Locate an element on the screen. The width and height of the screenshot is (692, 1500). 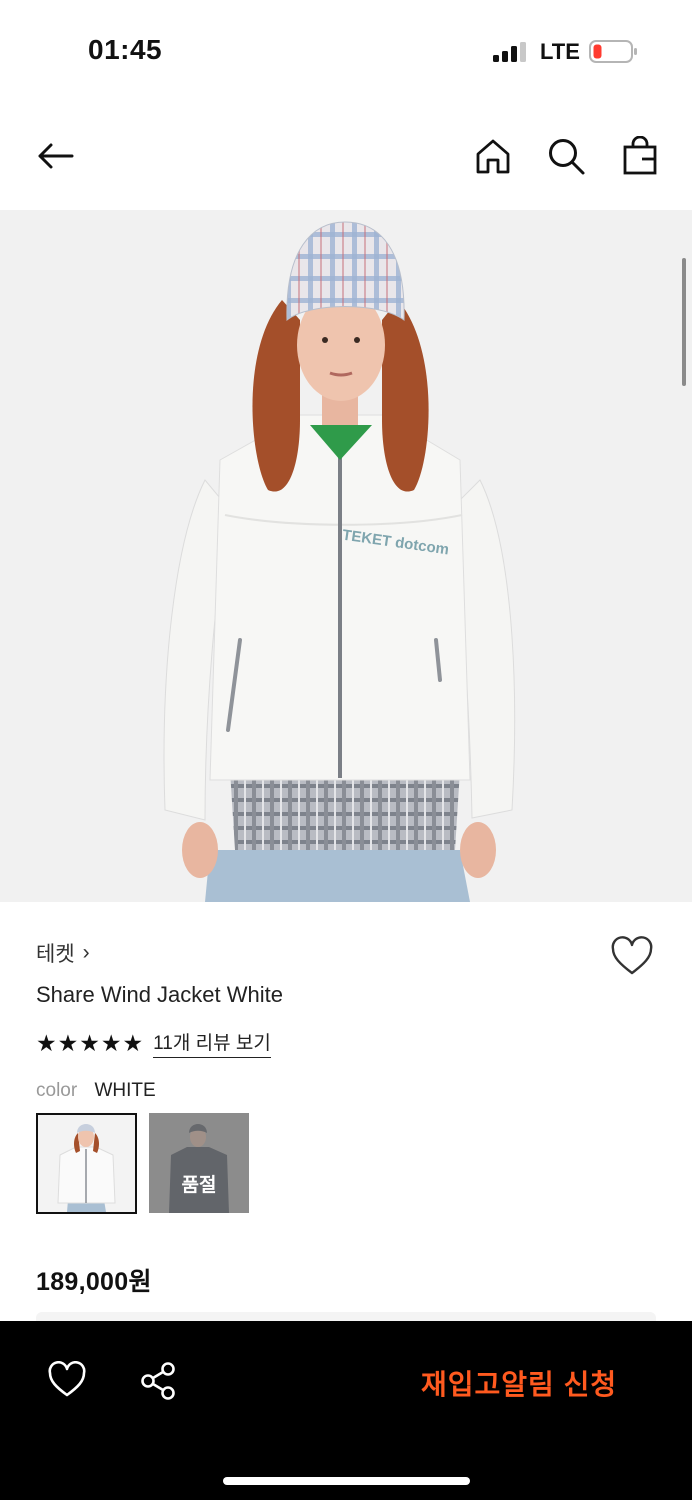
swatch-navy: 품절 is located at coordinates (199, 1163).